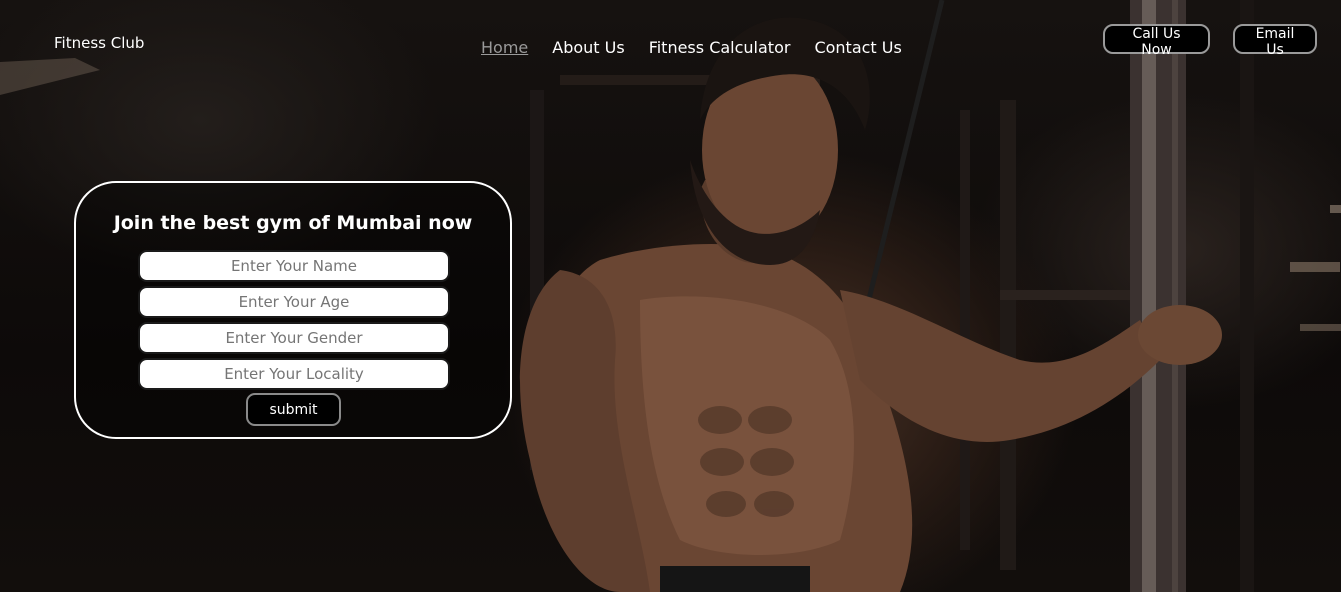 Image resolution: width=1341 pixels, height=592 pixels. I want to click on join-gym-form: Join the best gym of Mumbai now submit, so click(293, 310).